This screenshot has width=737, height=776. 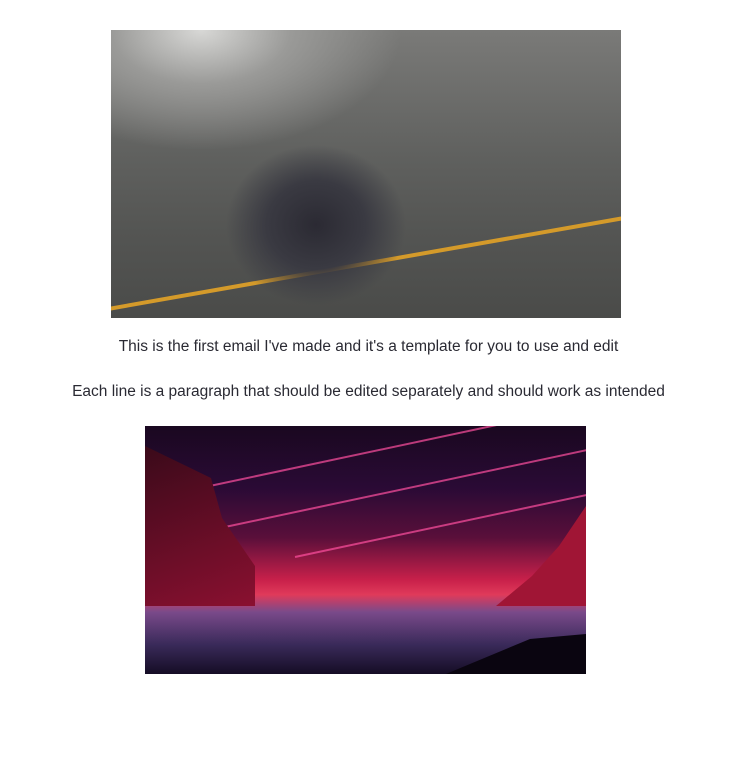 What do you see at coordinates (516, 654) in the screenshot?
I see `hill-with-wolf` at bounding box center [516, 654].